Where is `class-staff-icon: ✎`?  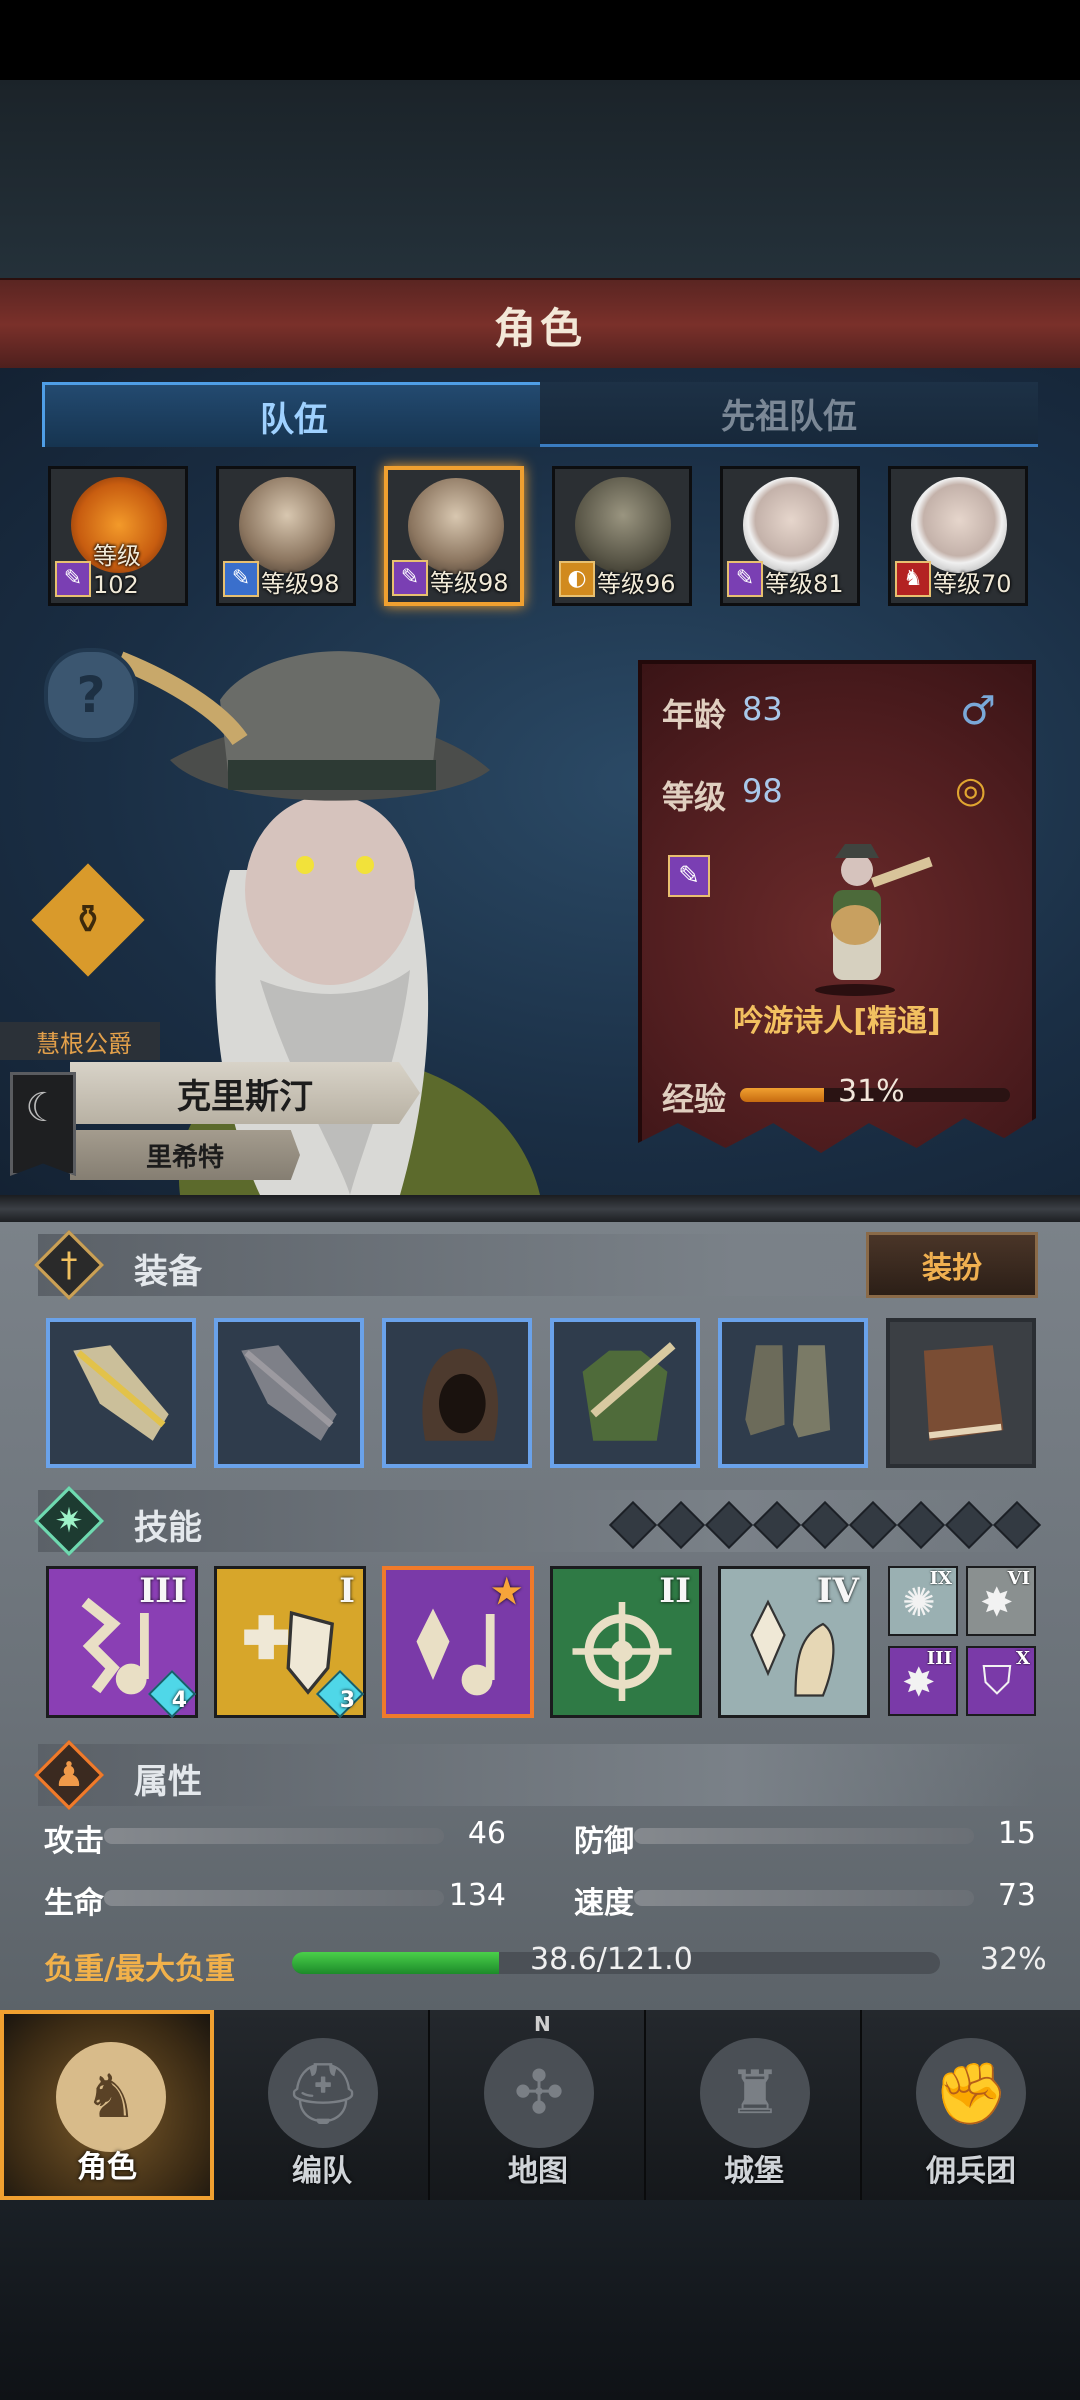 class-staff-icon: ✎ is located at coordinates (689, 876).